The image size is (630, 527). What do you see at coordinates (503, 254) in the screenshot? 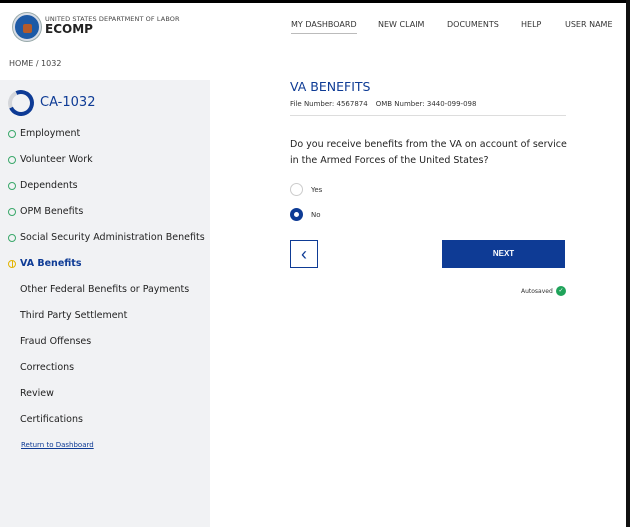
I see `next-button: NEXT` at bounding box center [503, 254].